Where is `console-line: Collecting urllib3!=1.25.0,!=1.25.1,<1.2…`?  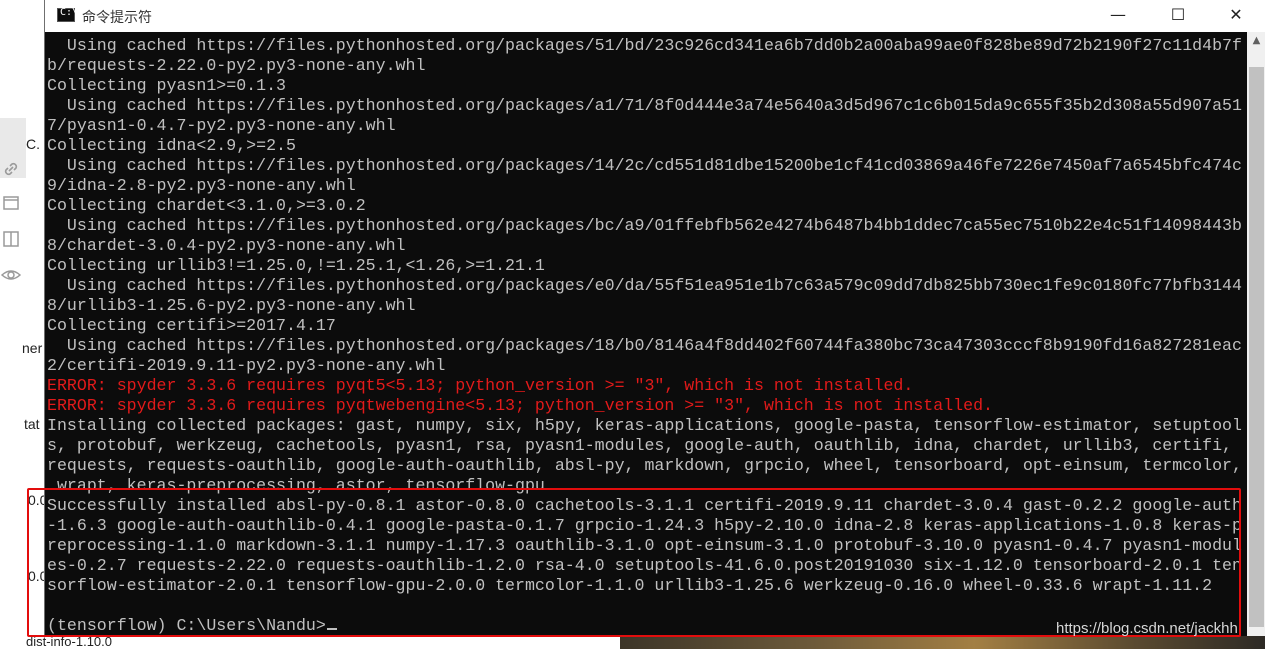 console-line: Collecting urllib3!=1.25.0,!=1.25.1,<1.2… is located at coordinates (646, 266).